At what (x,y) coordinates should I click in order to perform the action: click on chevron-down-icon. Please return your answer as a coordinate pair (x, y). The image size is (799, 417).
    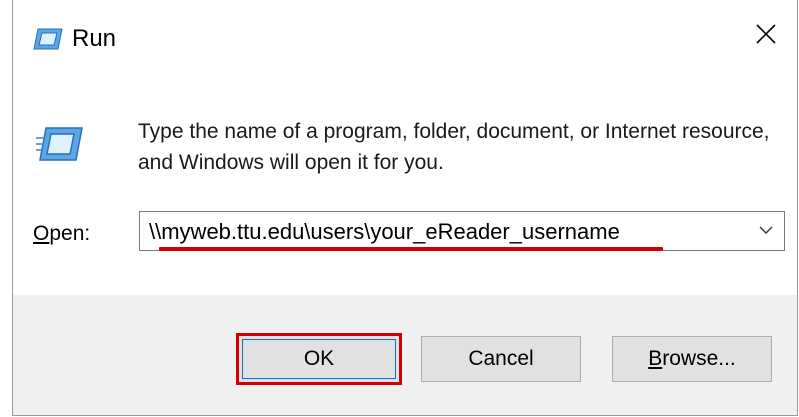
    Looking at the image, I should click on (766, 231).